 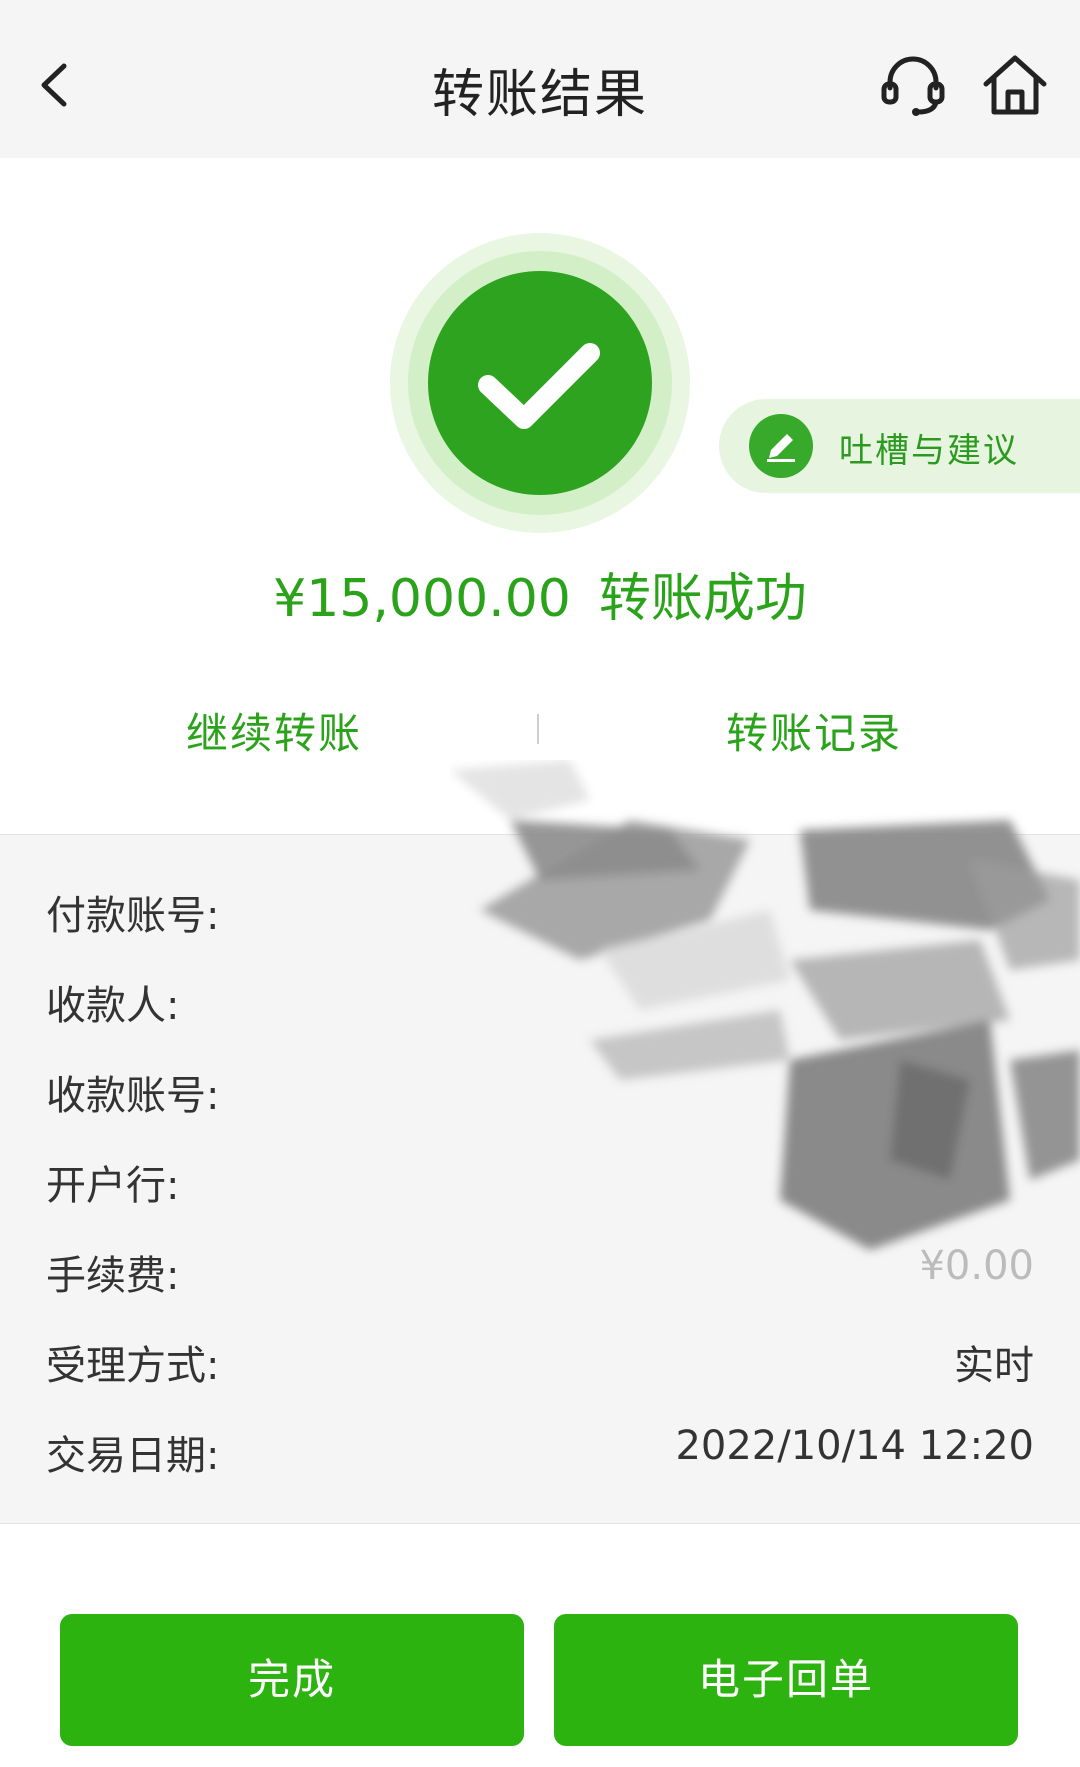 What do you see at coordinates (702, 599) in the screenshot?
I see `transfer-status: 转账成功` at bounding box center [702, 599].